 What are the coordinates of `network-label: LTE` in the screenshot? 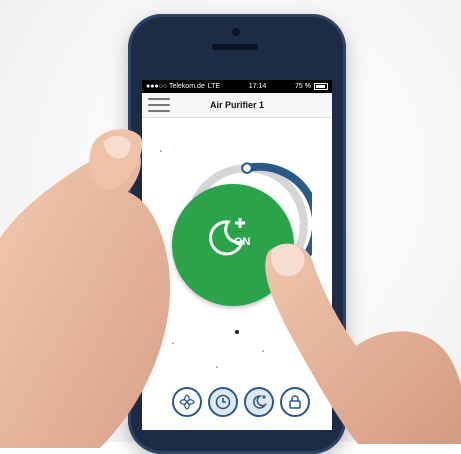 It's located at (214, 86).